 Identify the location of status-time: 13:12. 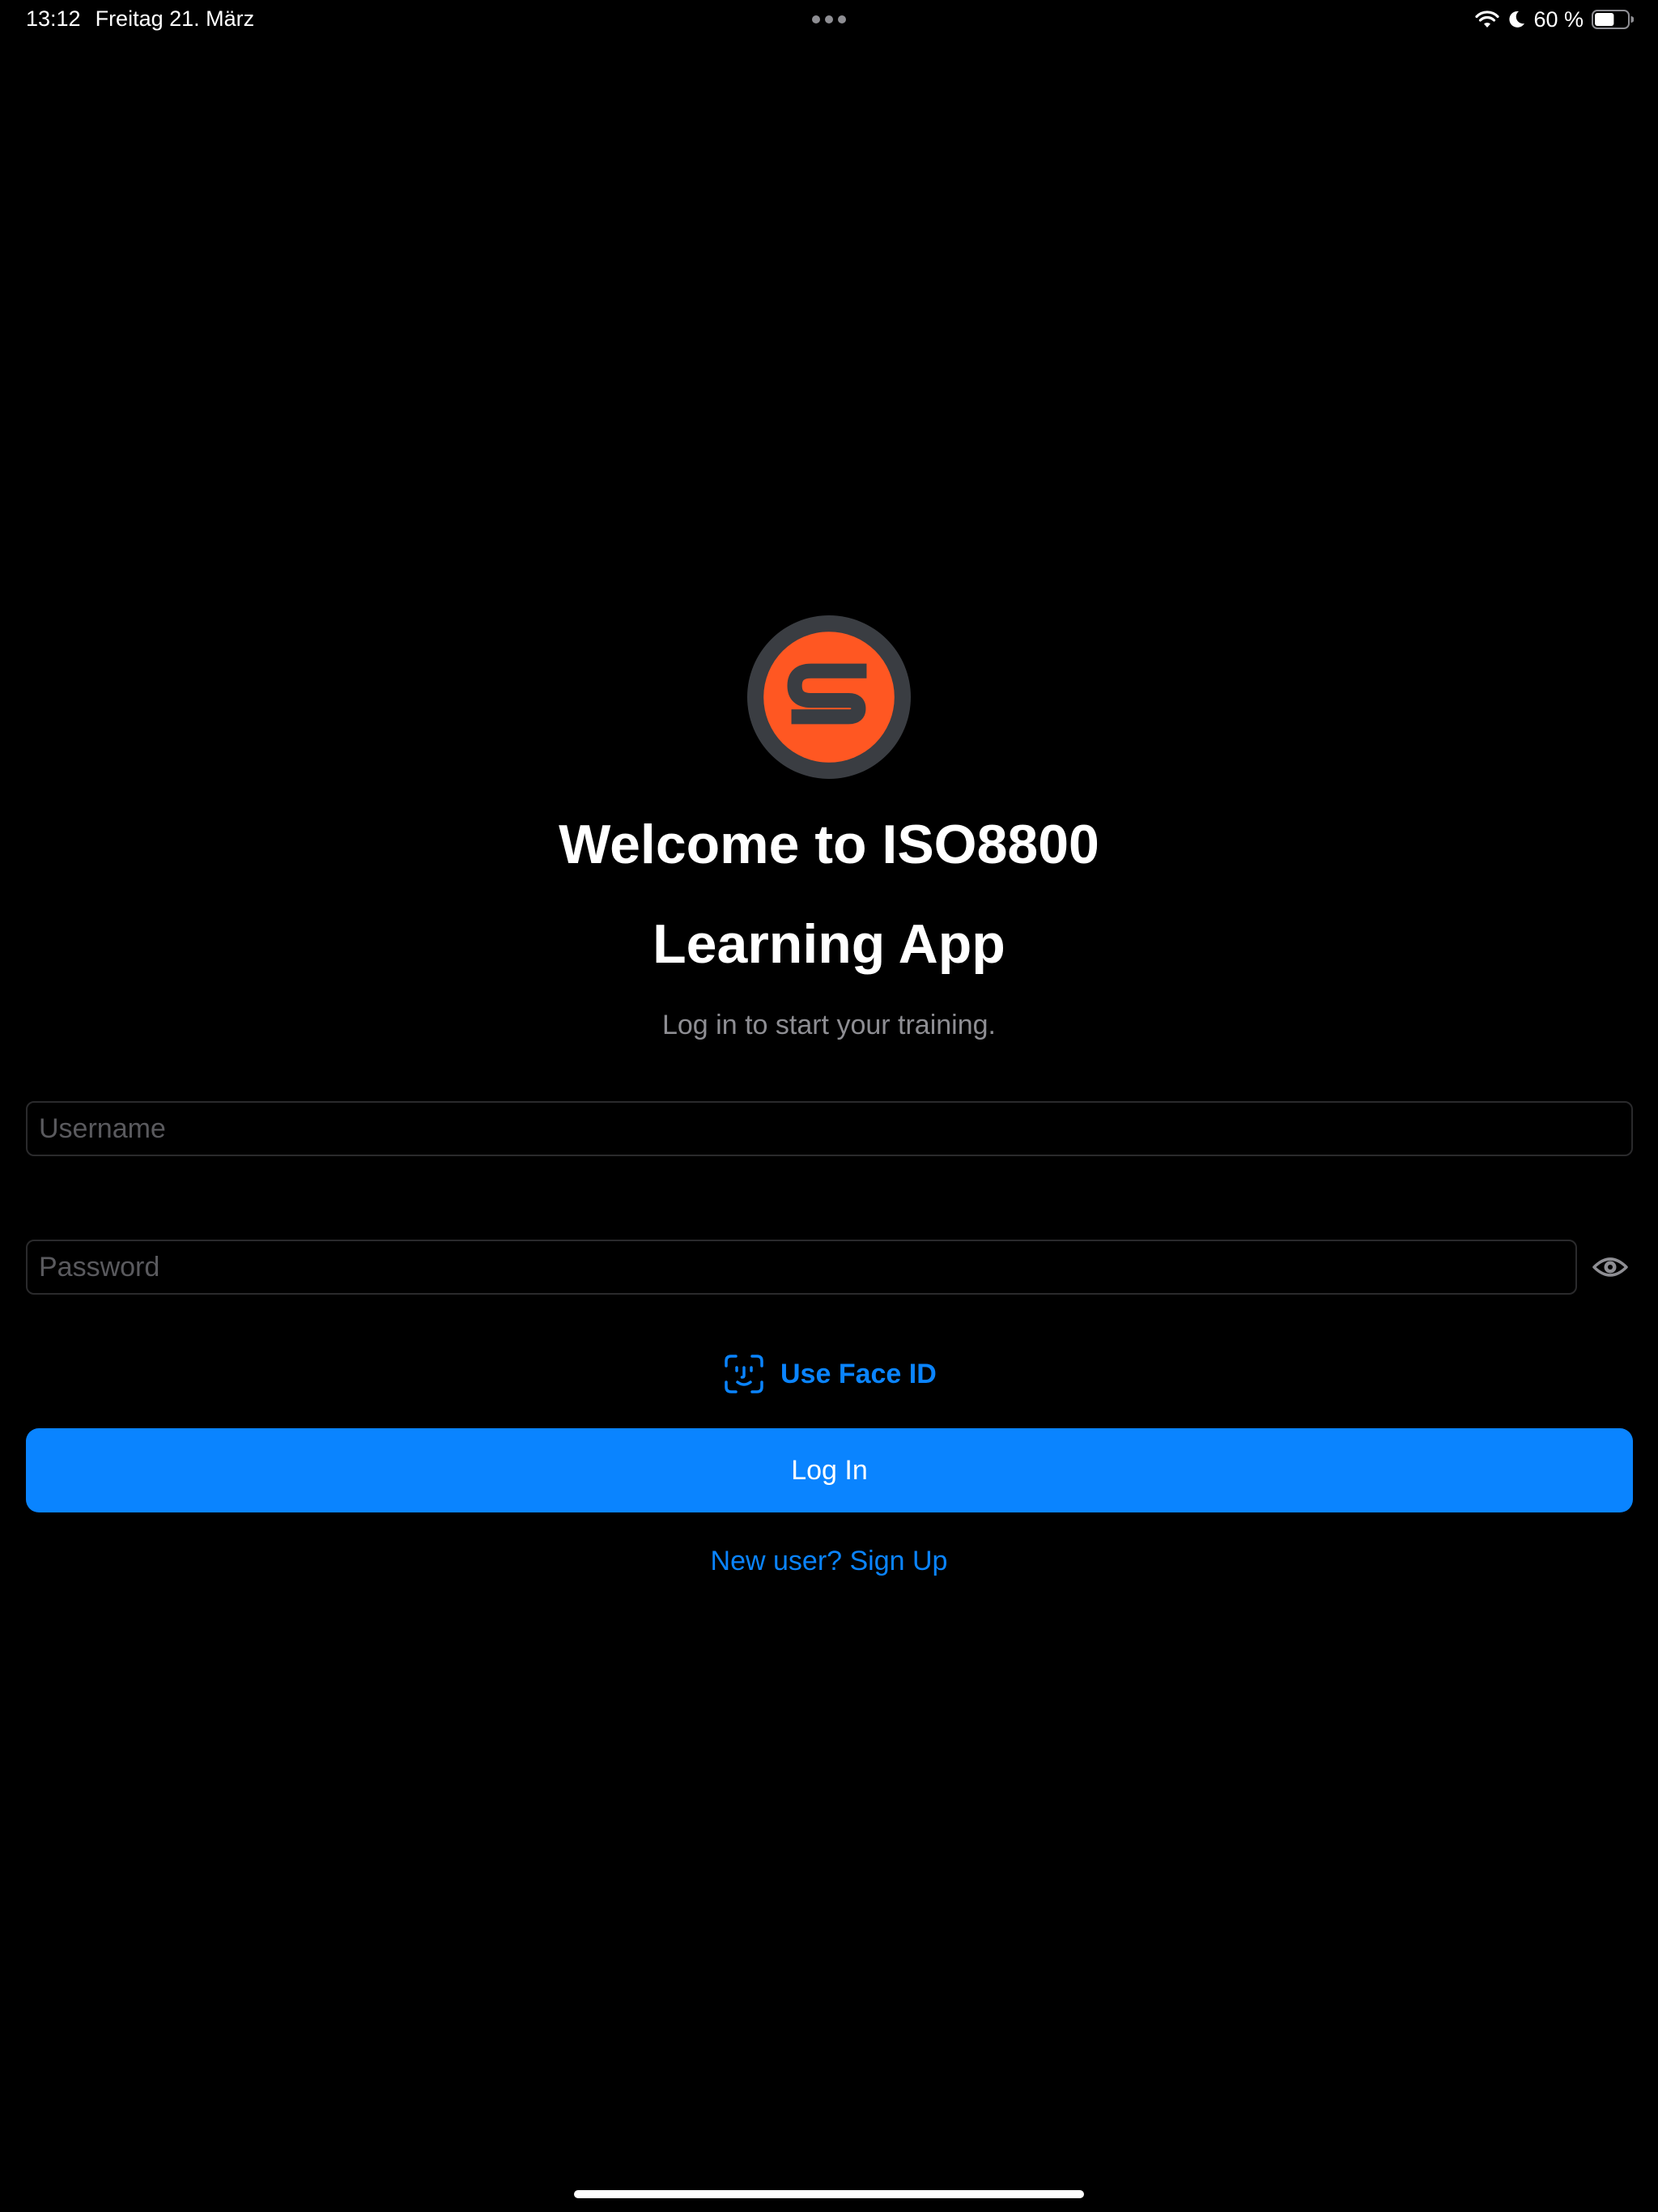
(53, 19).